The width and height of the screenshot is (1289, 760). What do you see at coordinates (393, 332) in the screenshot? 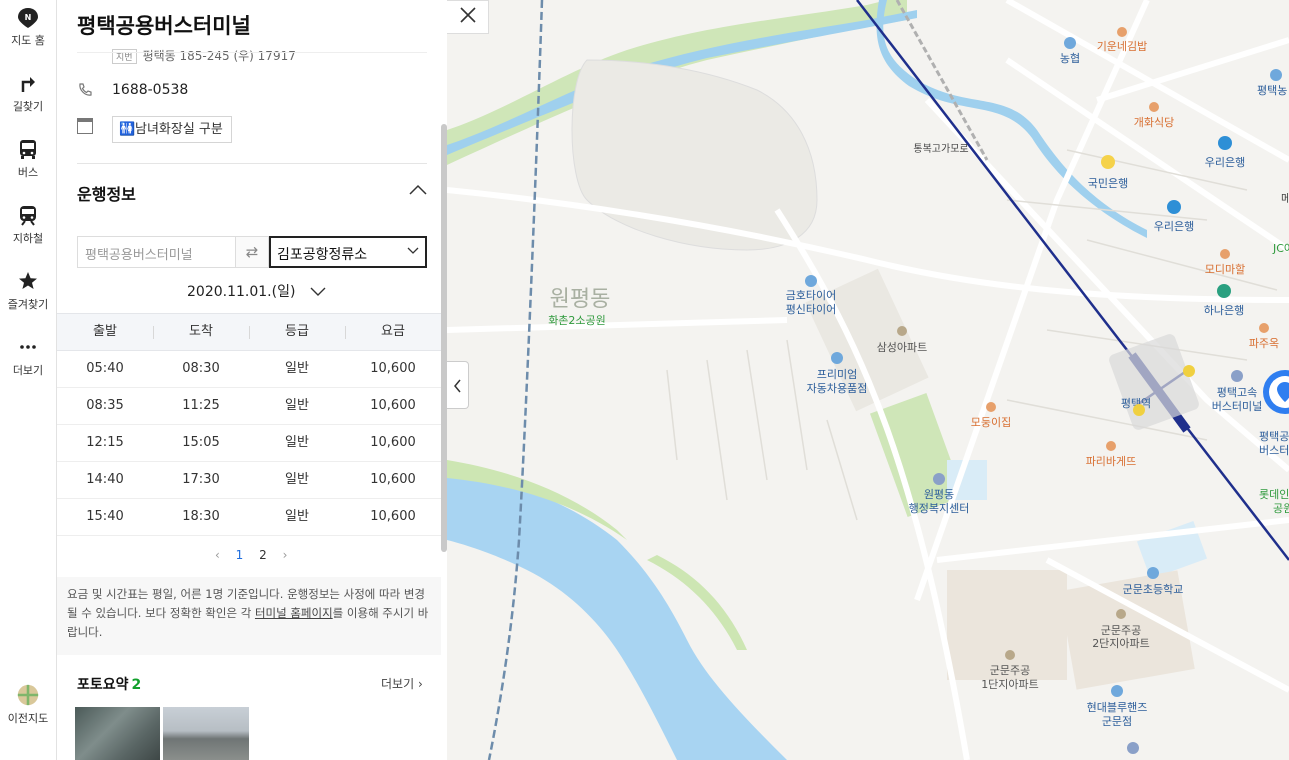
I see `header-cell: 요금` at bounding box center [393, 332].